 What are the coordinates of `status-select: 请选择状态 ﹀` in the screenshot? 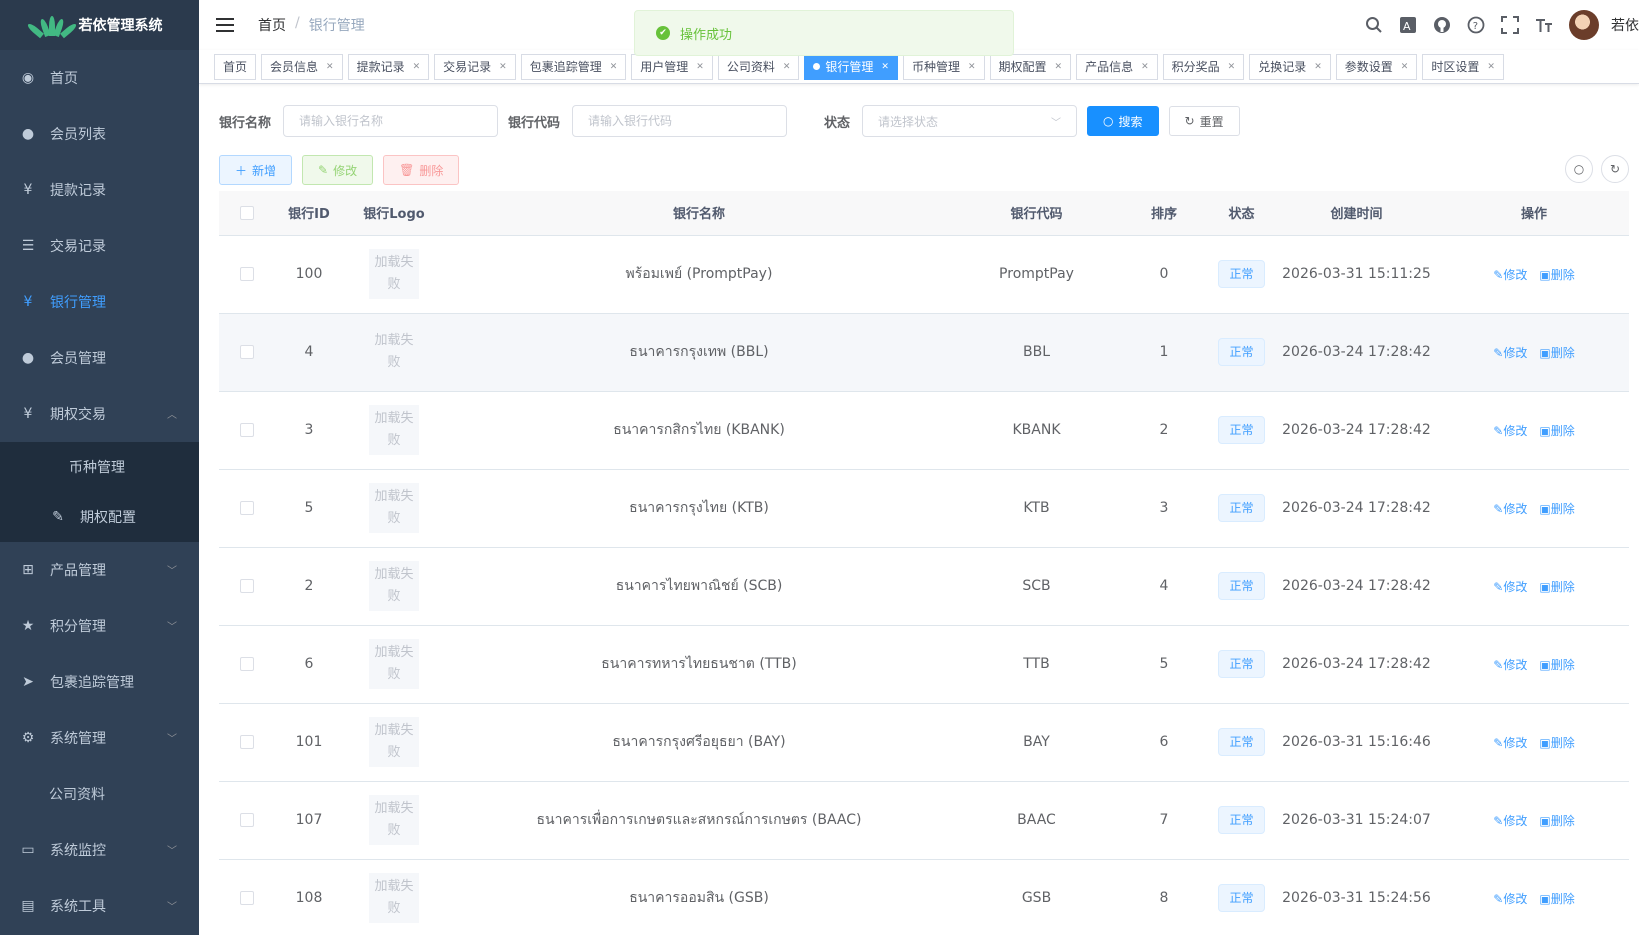 It's located at (970, 121).